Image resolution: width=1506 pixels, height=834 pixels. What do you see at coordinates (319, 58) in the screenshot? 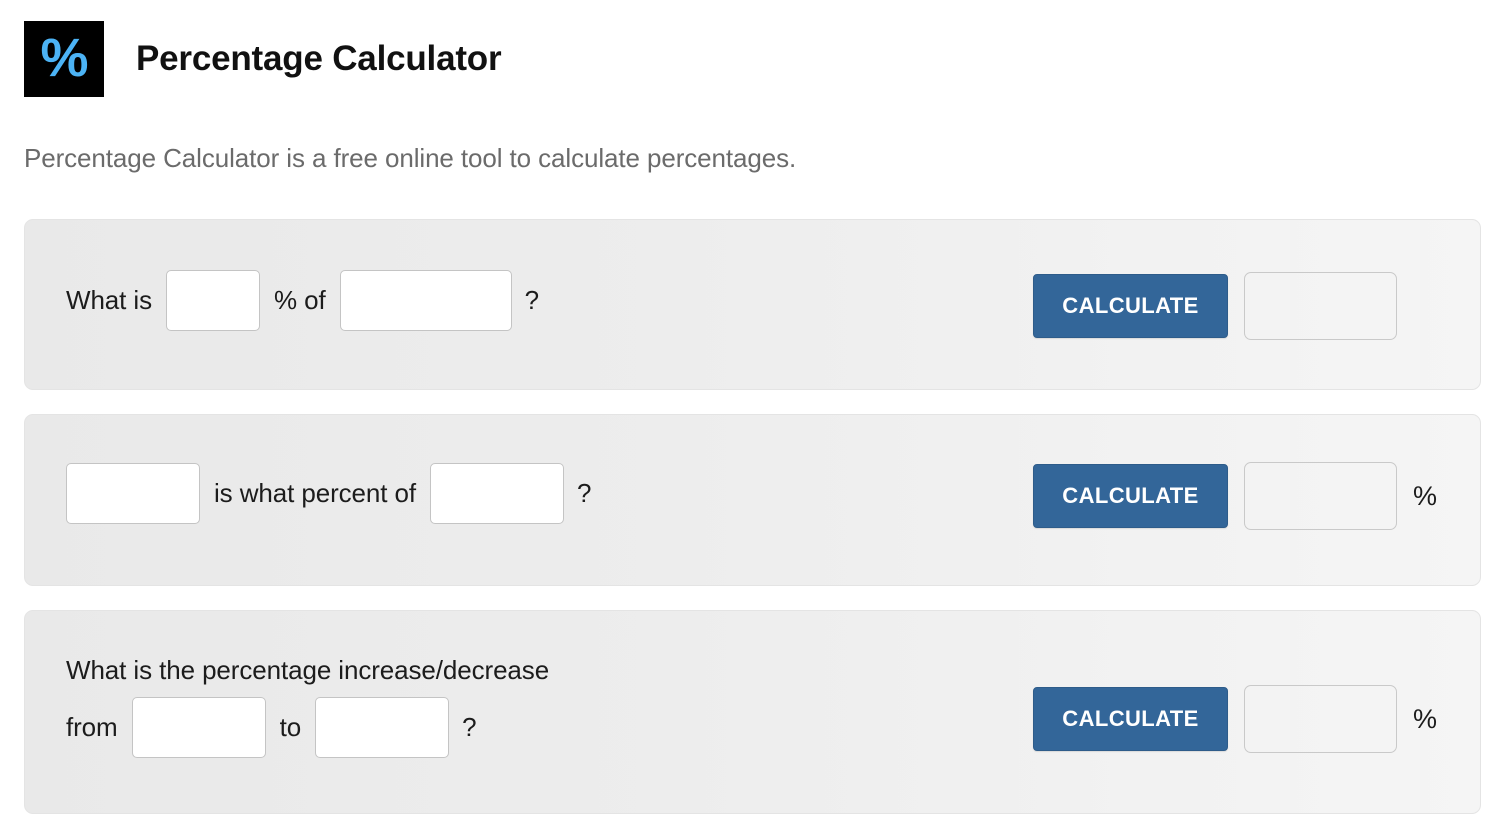
I see `page-title: Percentage Calculator` at bounding box center [319, 58].